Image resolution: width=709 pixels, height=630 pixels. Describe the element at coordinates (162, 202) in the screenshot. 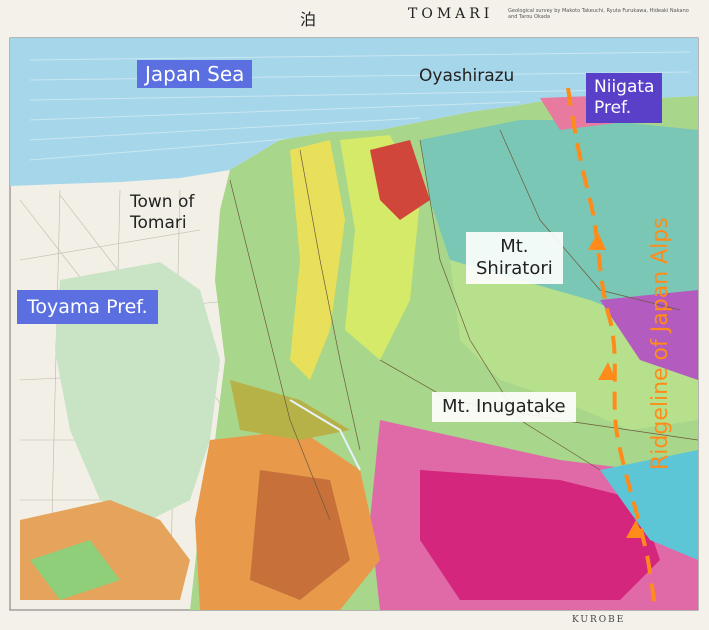

I see `town-line1: Town of` at that location.